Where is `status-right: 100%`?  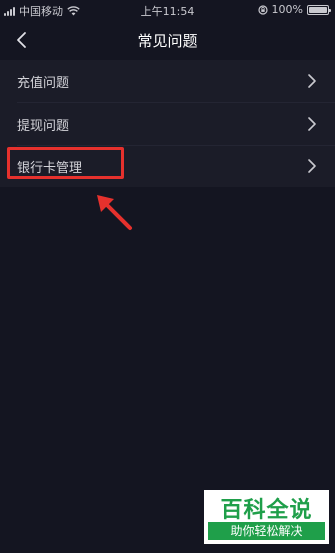 status-right: 100% is located at coordinates (294, 9).